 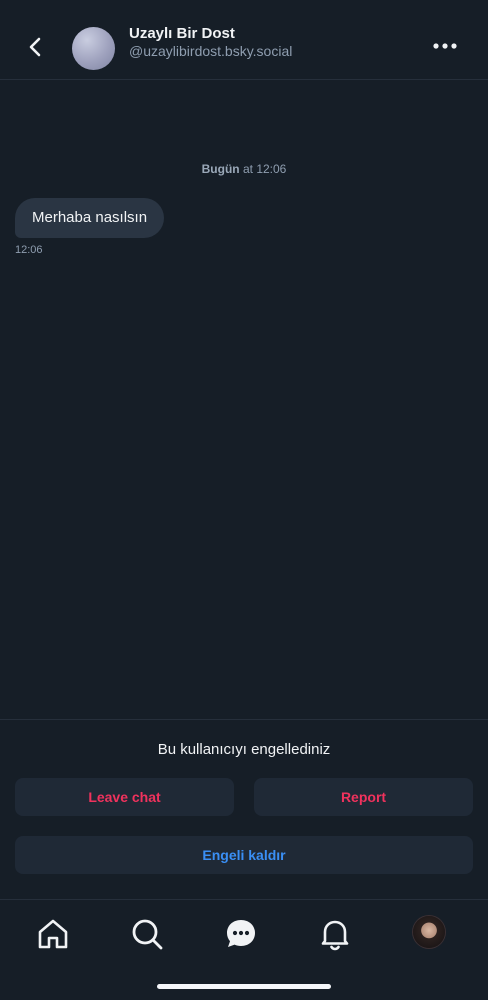 I want to click on date-separator-day: Bugün, so click(x=220, y=169).